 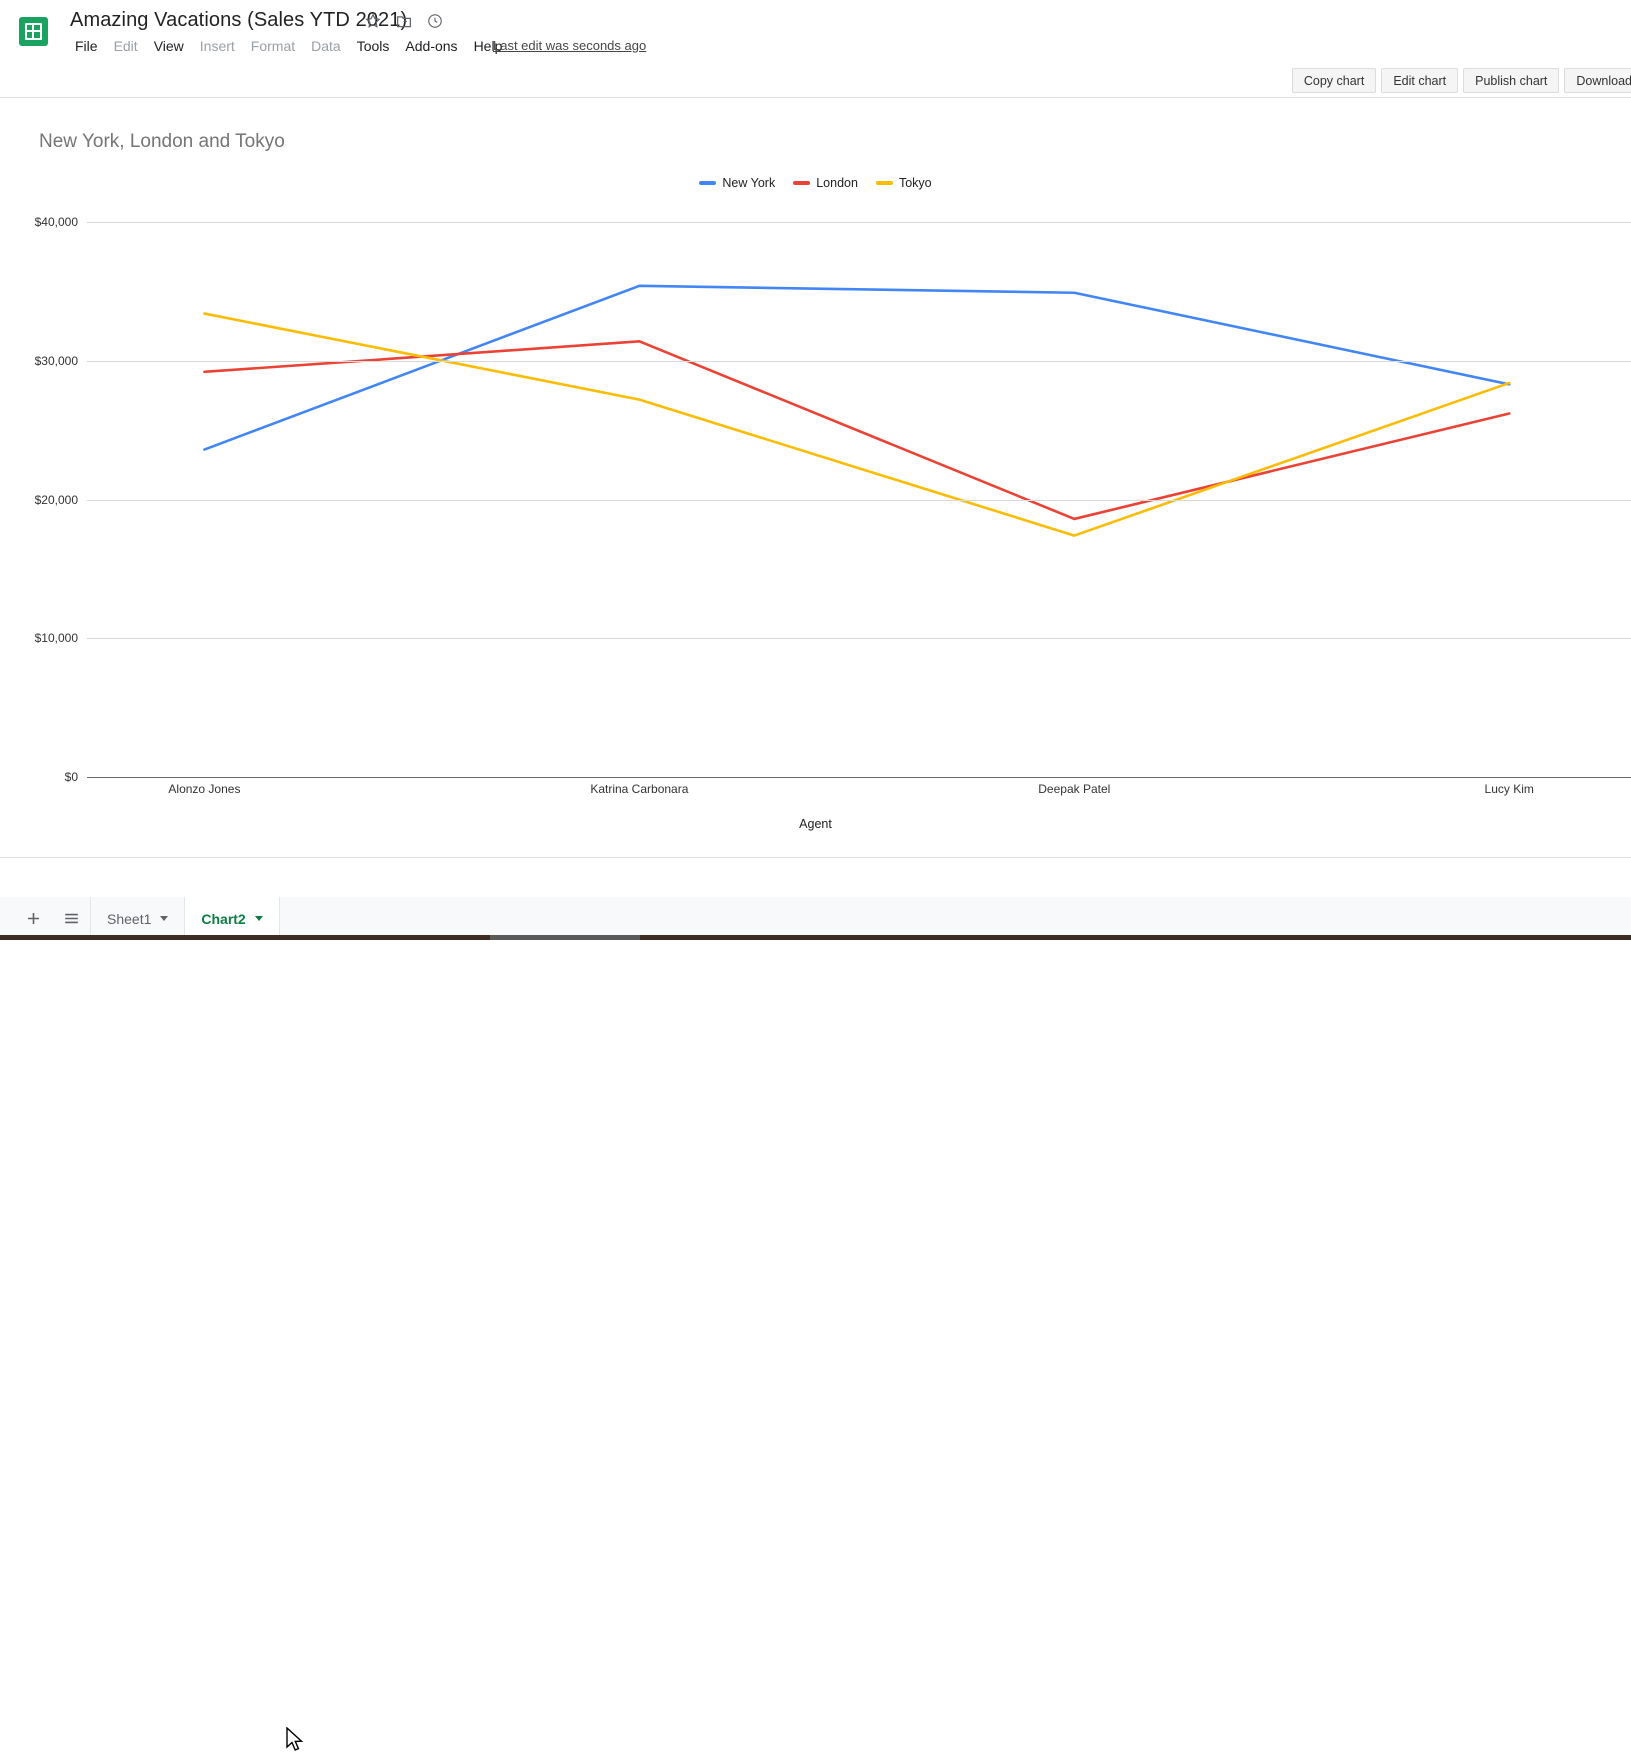 What do you see at coordinates (56, 222) in the screenshot?
I see `y-axis-tick-label: $40,000` at bounding box center [56, 222].